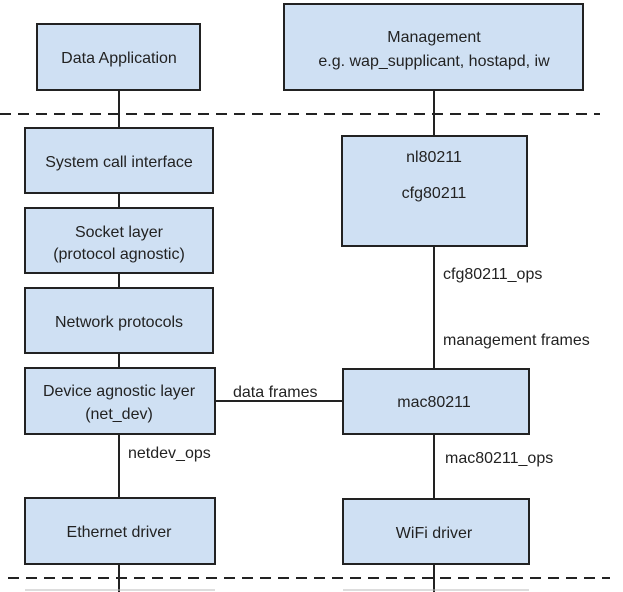  I want to click on socket-layer-sublabel: (protocol agnostic), so click(119, 254).